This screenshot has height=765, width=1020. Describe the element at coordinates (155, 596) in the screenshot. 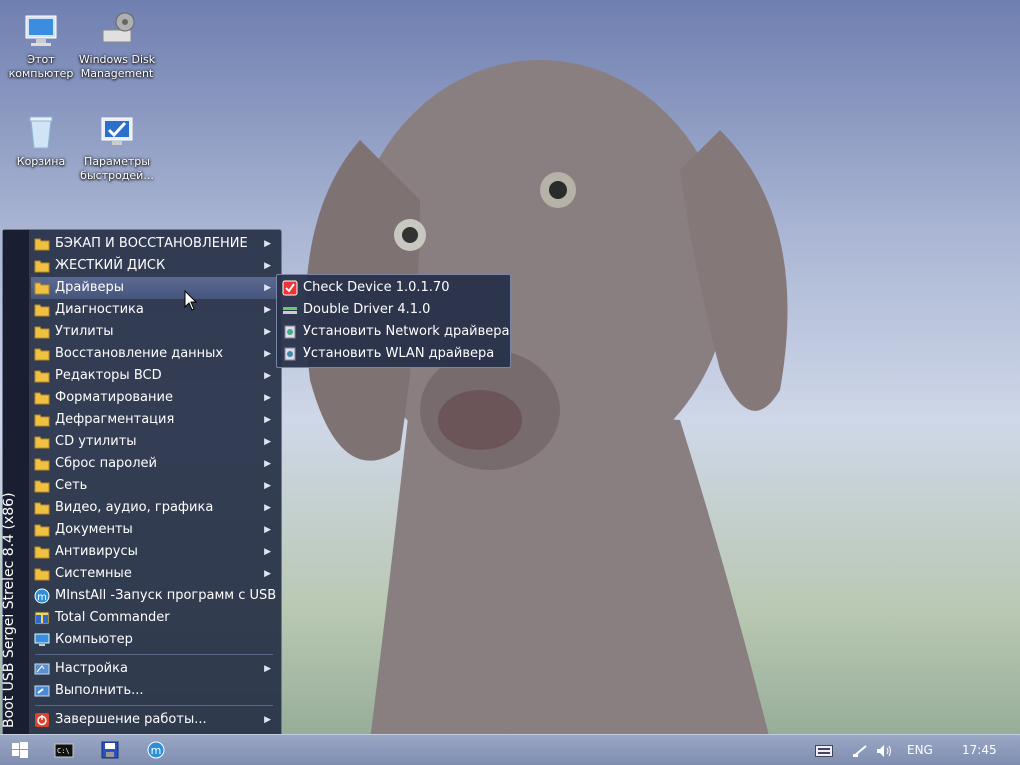

I see `menu-item-minstall: m MInstAll -Запуск программ с USB` at that location.